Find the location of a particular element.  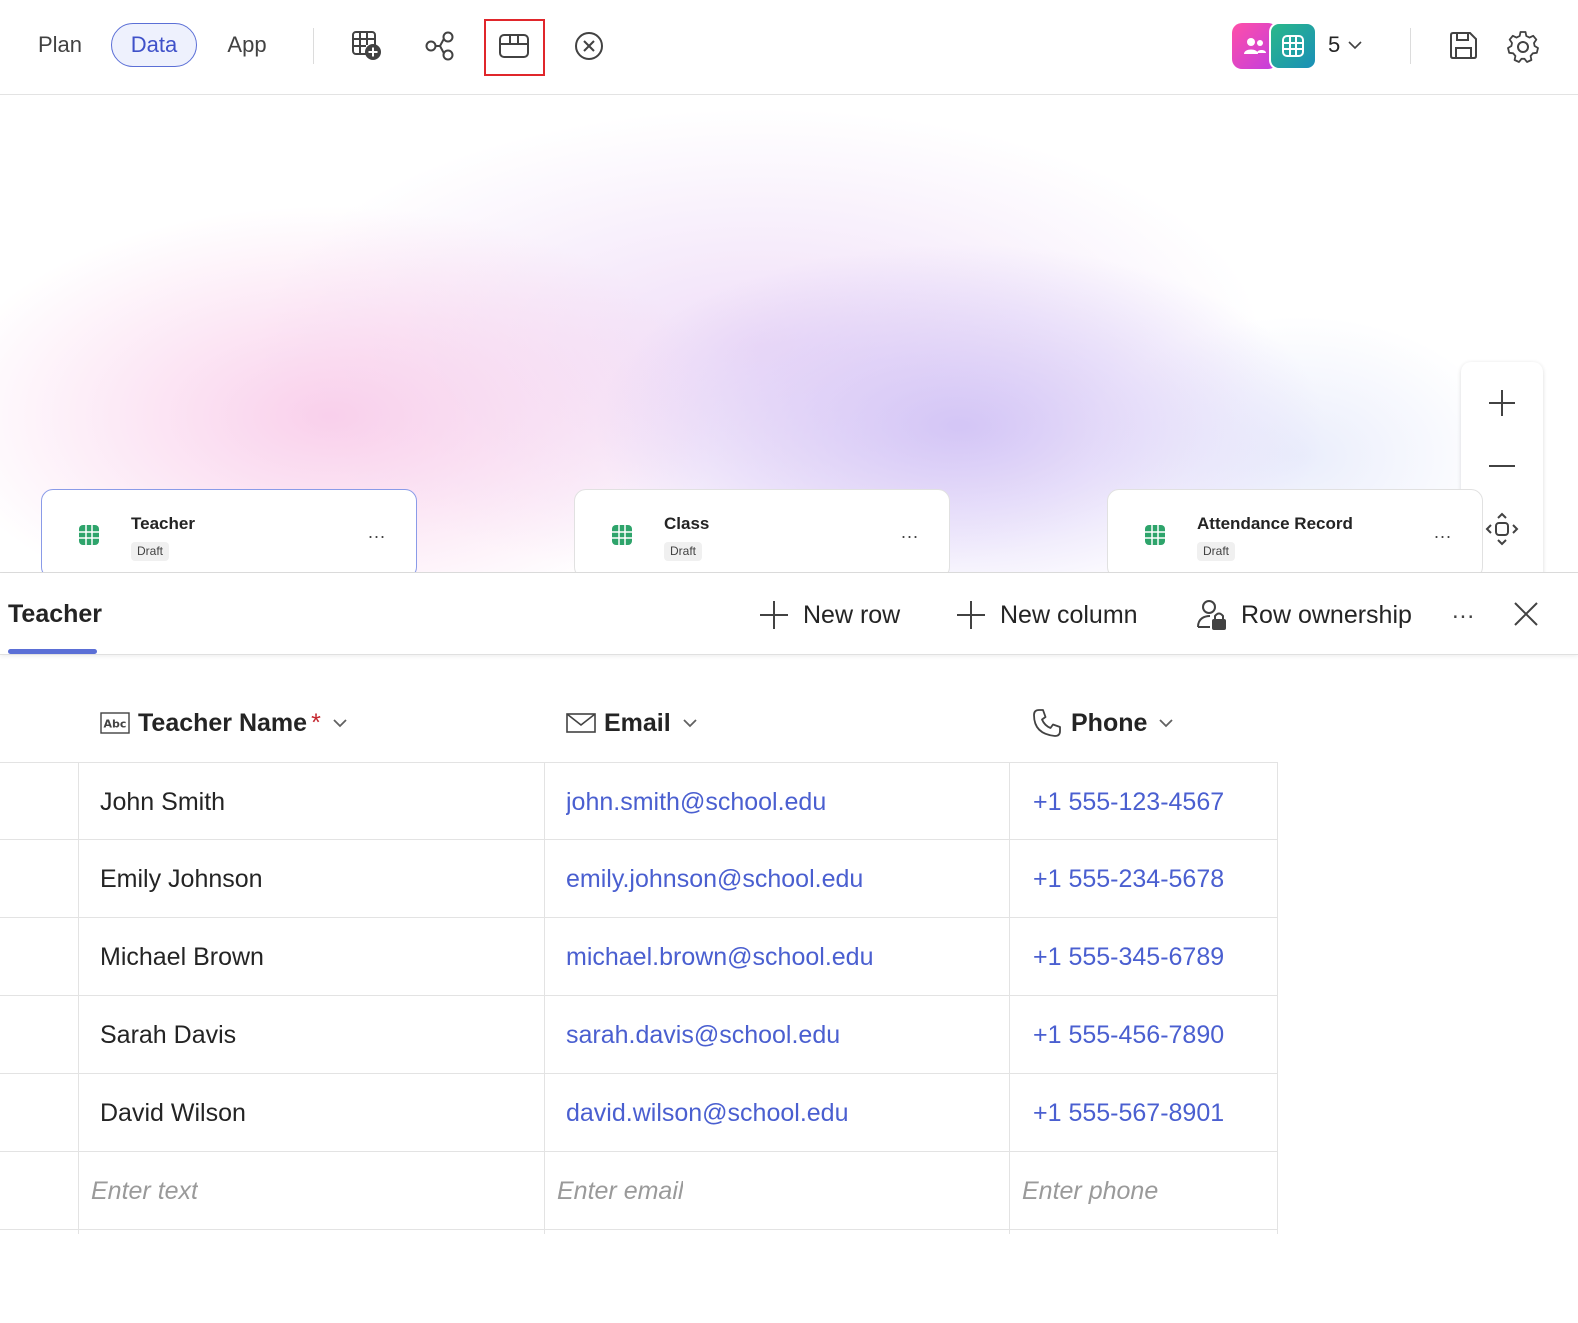

cell-teacher-name: David Wilson is located at coordinates (173, 1113).